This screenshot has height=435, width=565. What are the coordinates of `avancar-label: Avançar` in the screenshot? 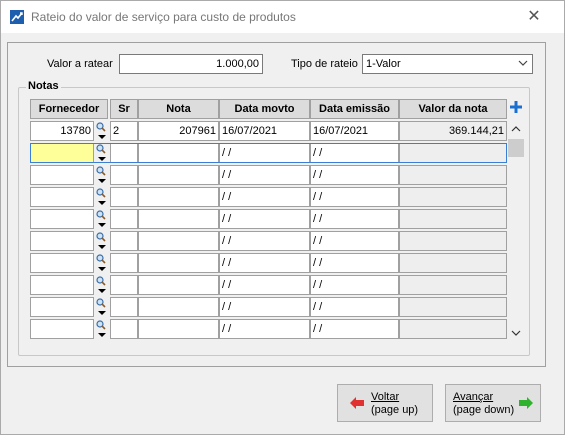 It's located at (473, 397).